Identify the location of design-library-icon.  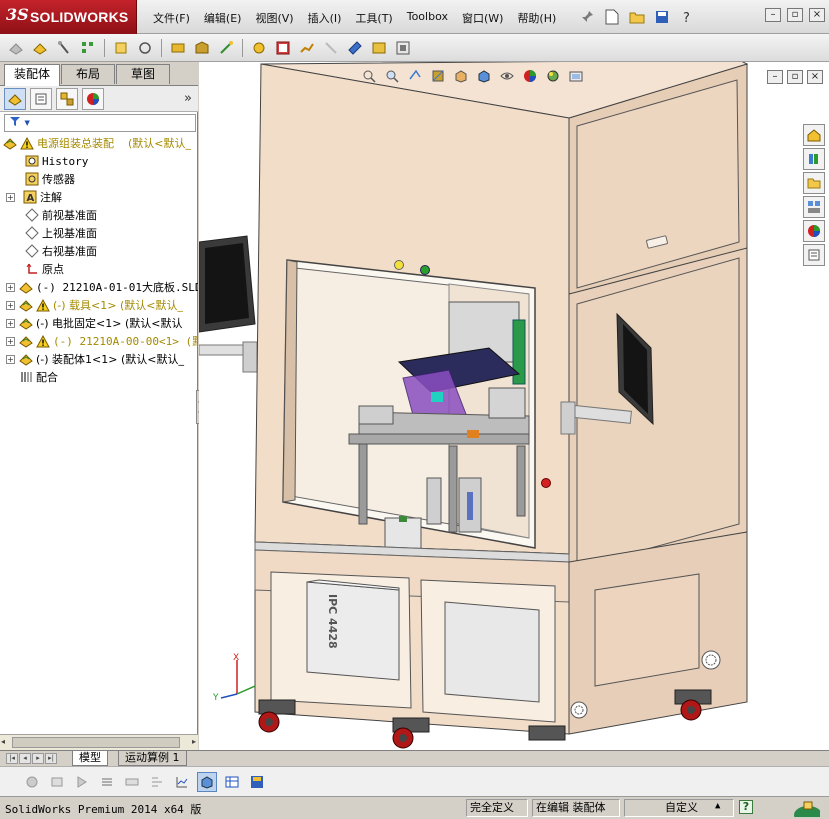
(814, 159).